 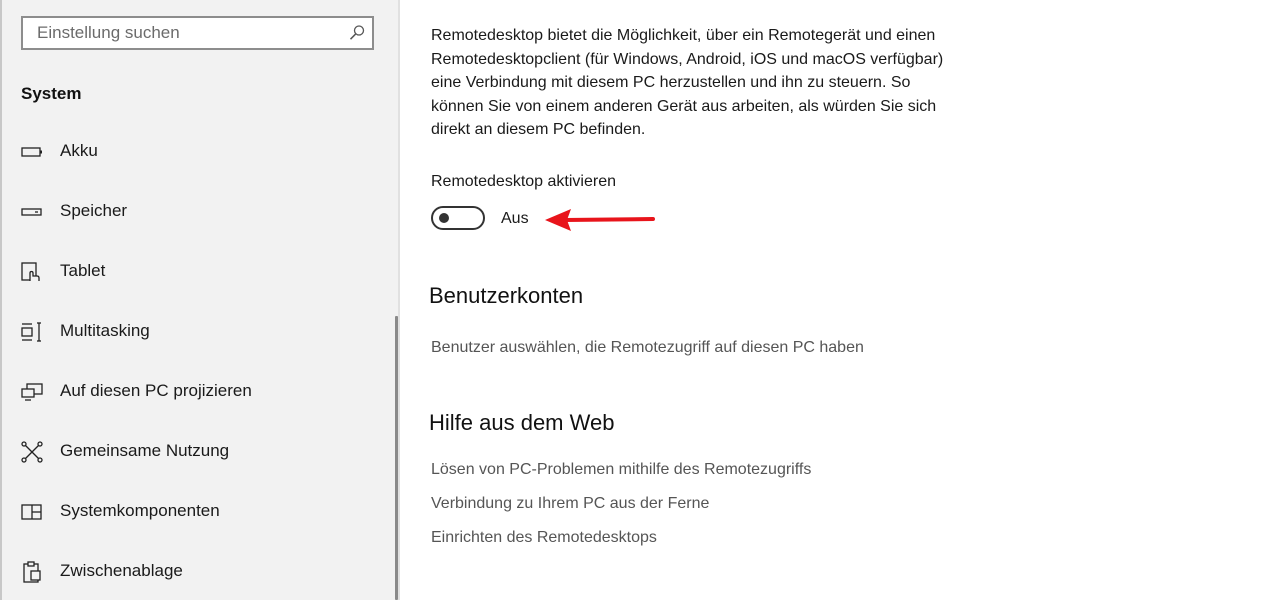 I want to click on search-box, so click(x=197, y=33).